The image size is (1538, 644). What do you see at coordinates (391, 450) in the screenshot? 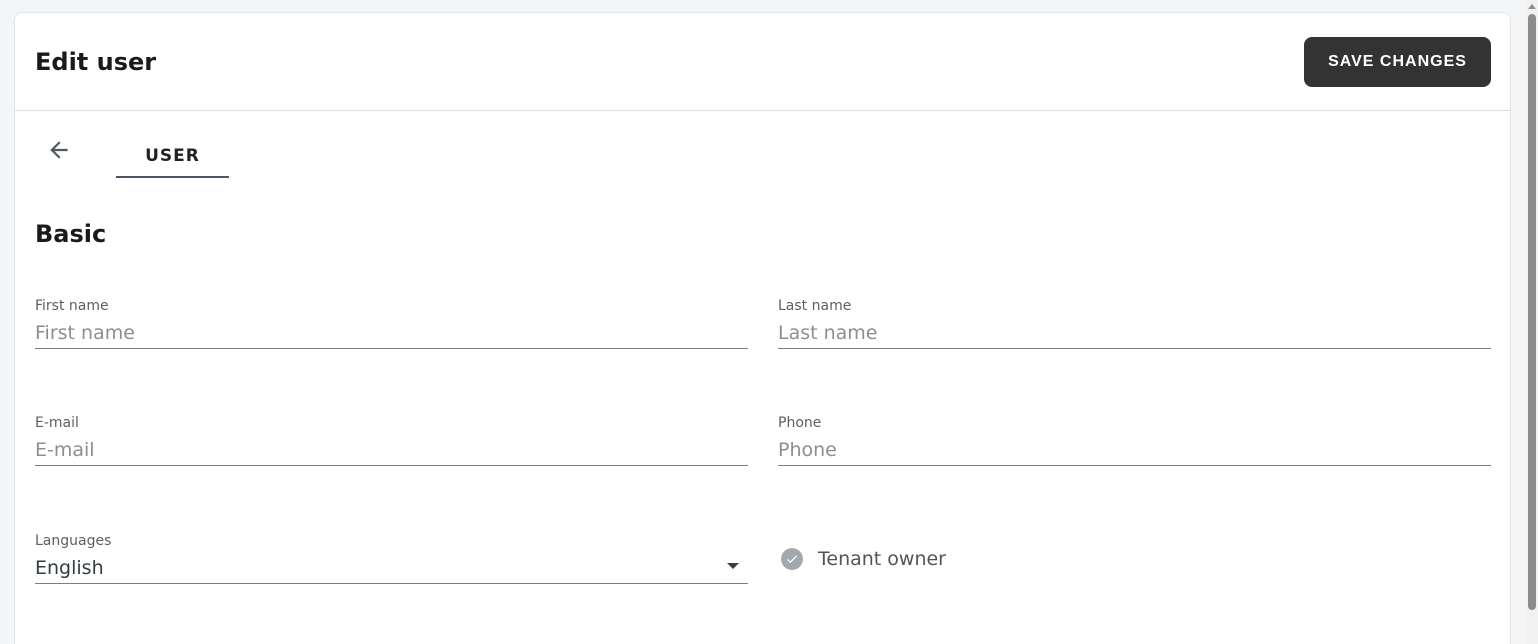
I see `email-input` at bounding box center [391, 450].